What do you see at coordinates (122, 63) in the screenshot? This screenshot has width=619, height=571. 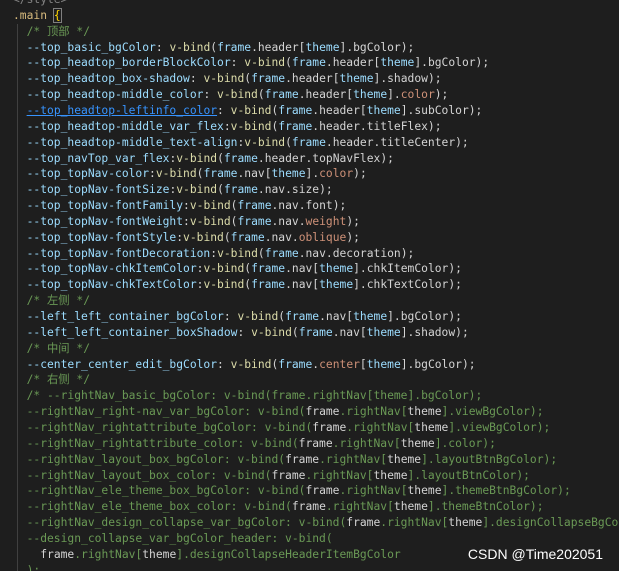 I see `code-token: --top_headtop_borderBlockColor` at bounding box center [122, 63].